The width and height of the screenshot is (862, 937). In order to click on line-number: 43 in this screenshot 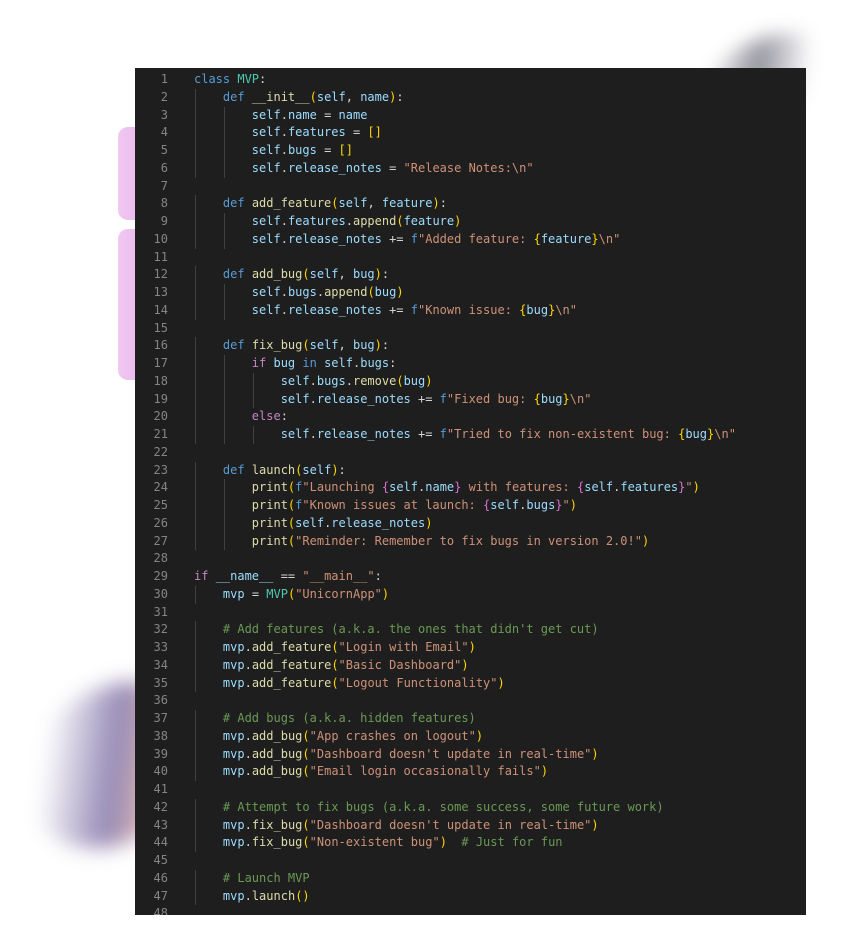, I will do `click(160, 824)`.